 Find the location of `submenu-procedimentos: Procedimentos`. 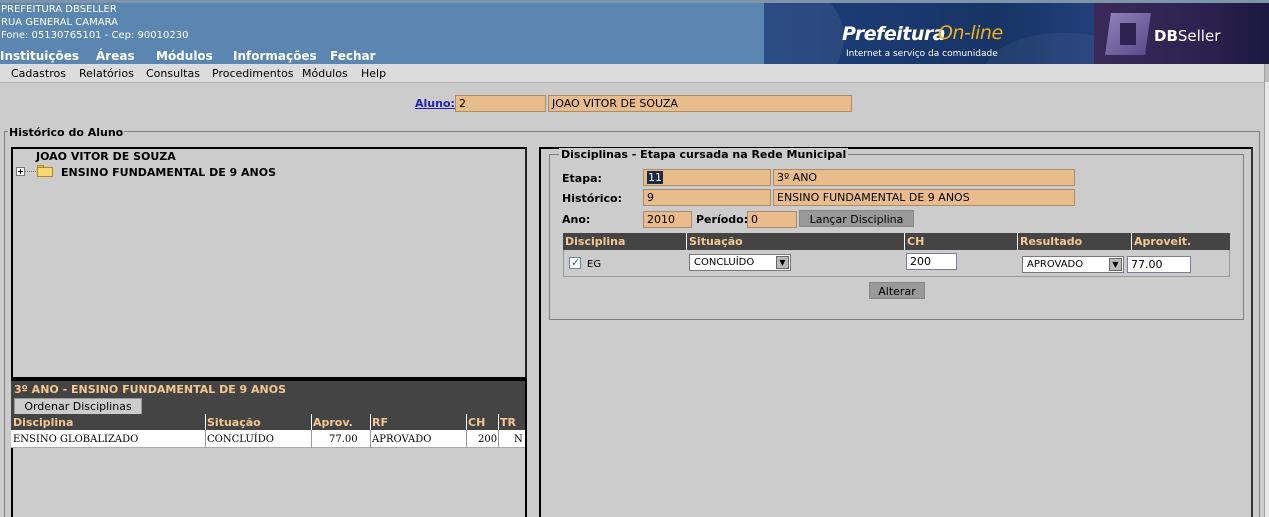

submenu-procedimentos: Procedimentos is located at coordinates (253, 73).